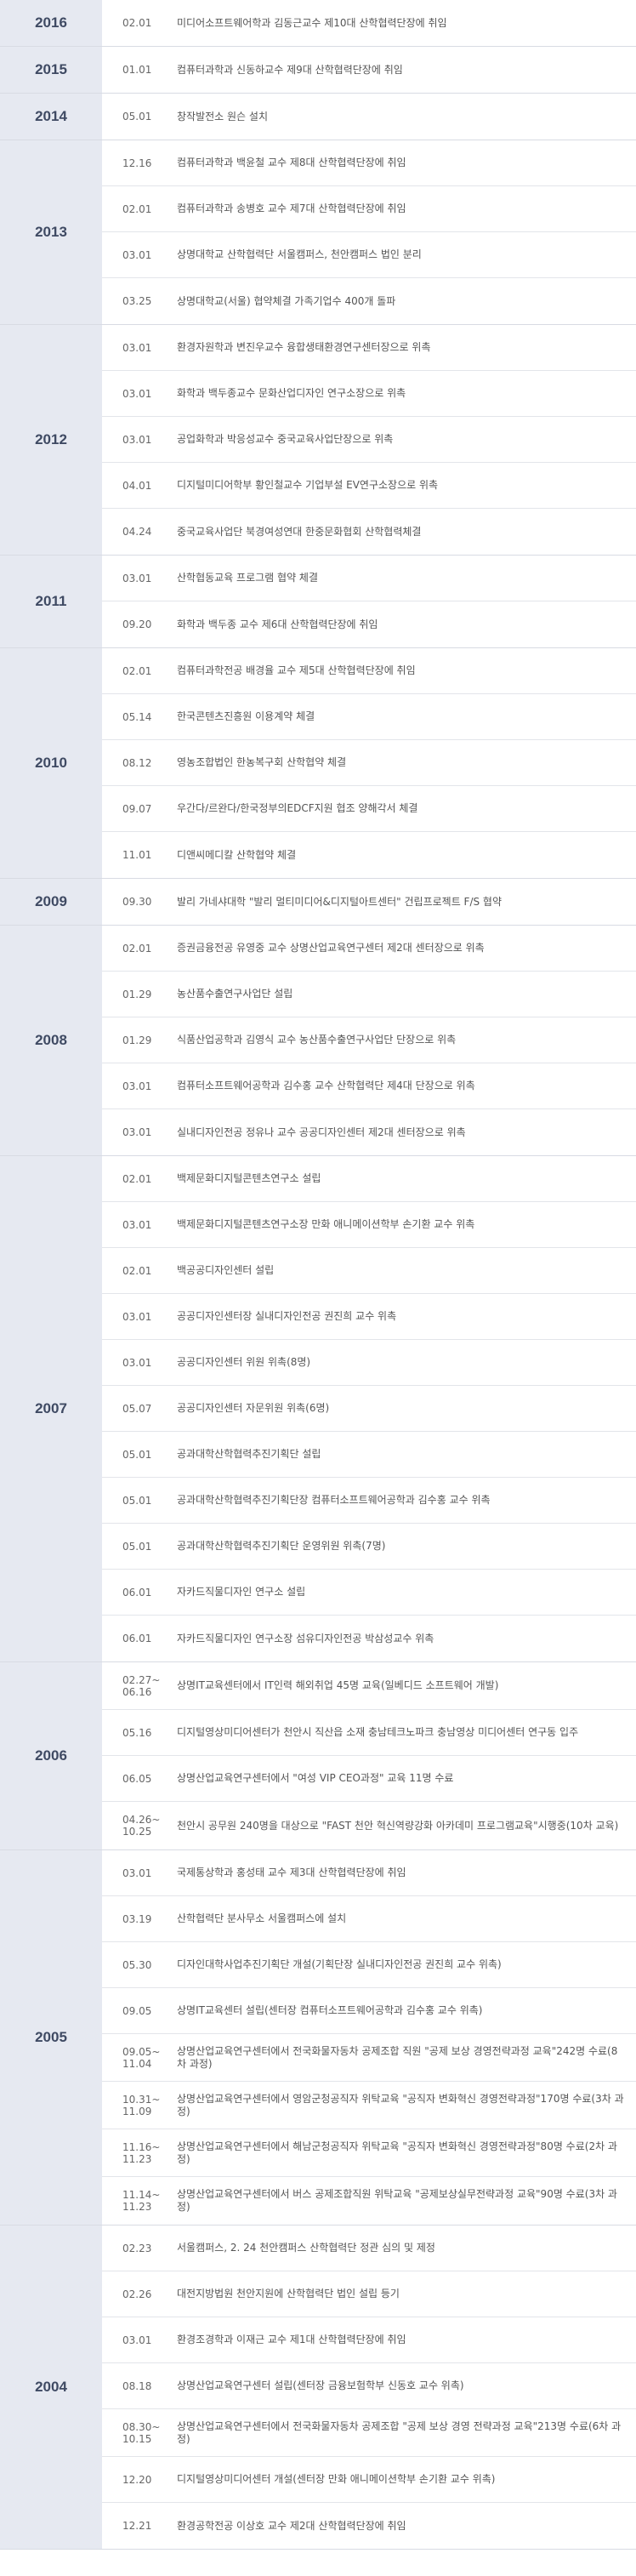 The width and height of the screenshot is (636, 2576). I want to click on event-description: 디지털미디어학부 황인철교수 기업부설 EV연구소장으로 위촉, so click(308, 485).